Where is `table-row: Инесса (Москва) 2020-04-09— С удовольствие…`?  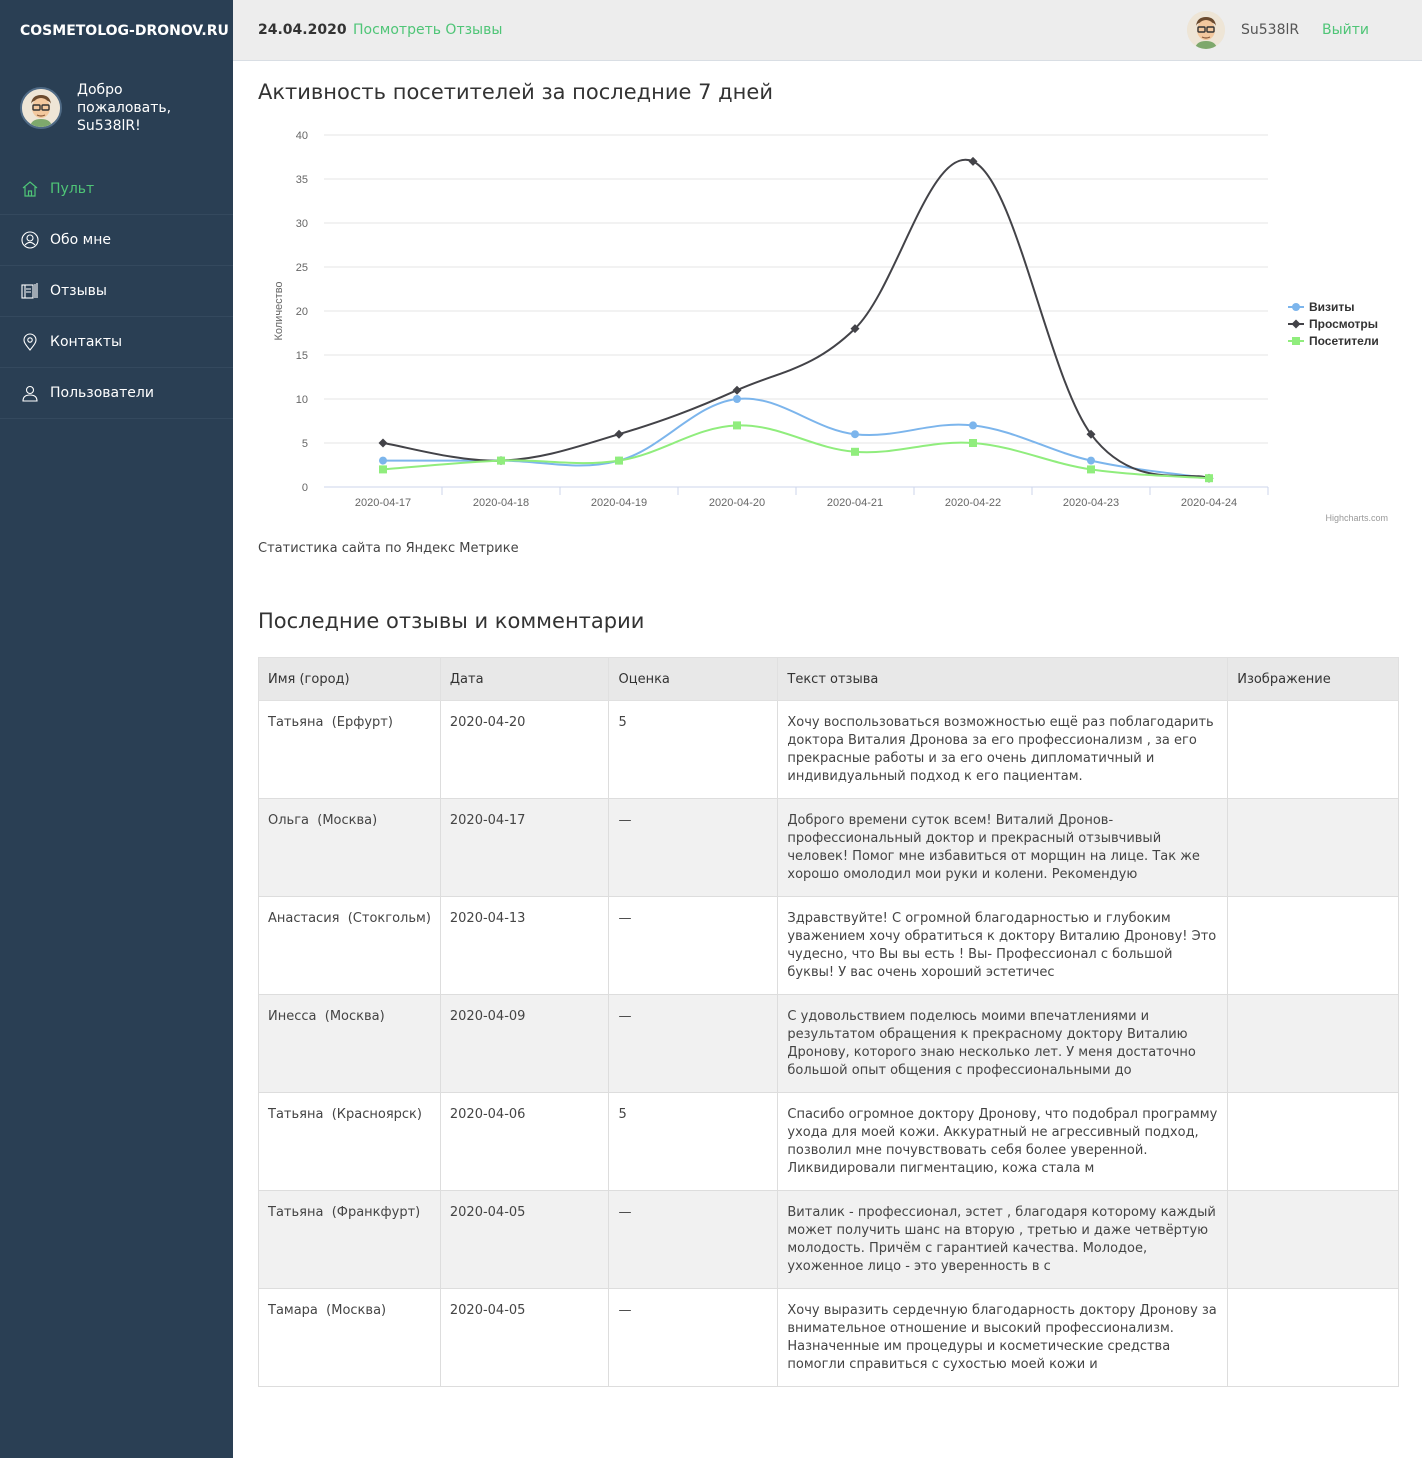
table-row: Инесса (Москва) 2020-04-09— С удовольствие… is located at coordinates (828, 1043).